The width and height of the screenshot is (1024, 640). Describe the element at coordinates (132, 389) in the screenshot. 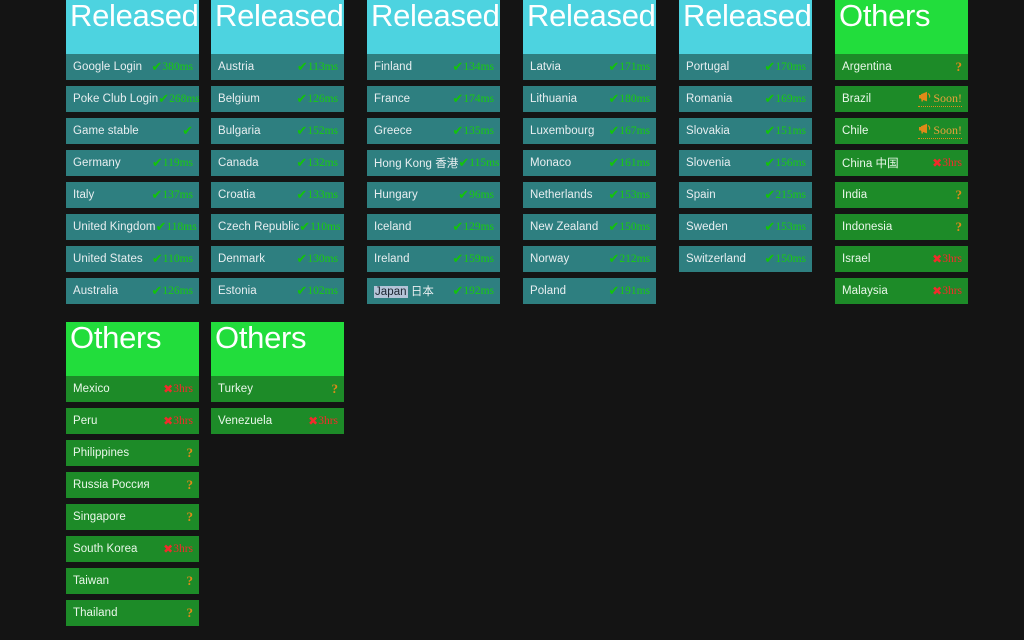

I see `status-row: Mexico ✖ 3hrs` at that location.